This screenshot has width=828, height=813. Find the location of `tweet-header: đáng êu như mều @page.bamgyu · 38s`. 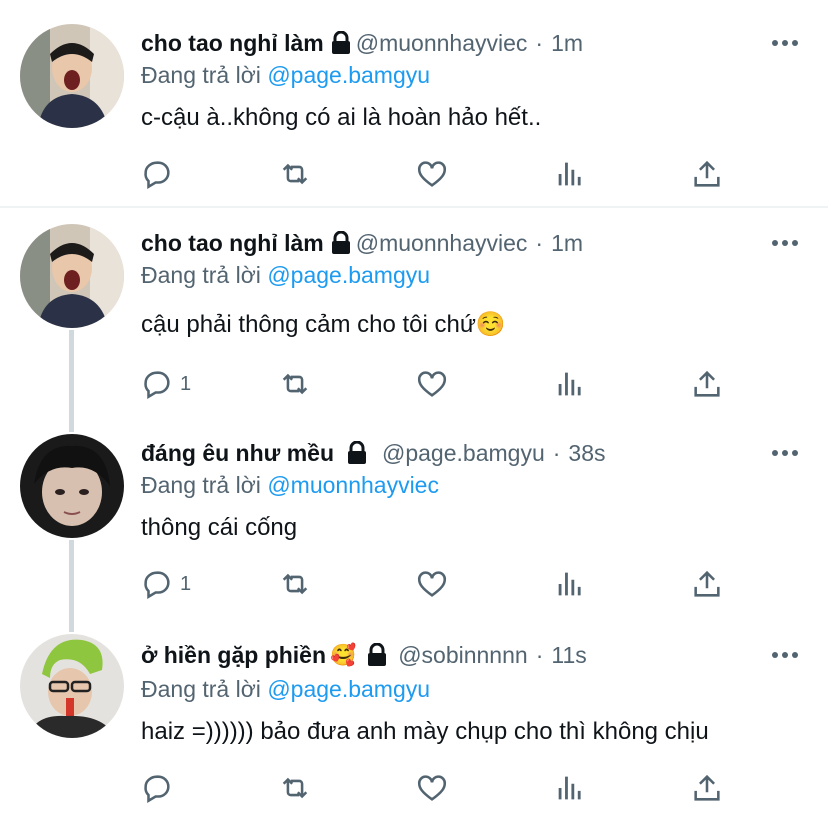

tweet-header: đáng êu như mều @page.bamgyu · 38s is located at coordinates (373, 453).